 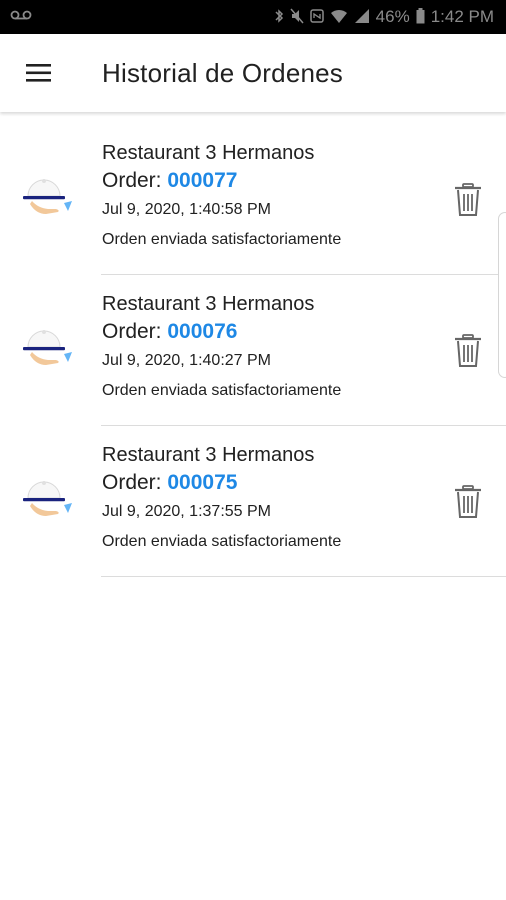 I want to click on app-bar: Historial de Ordenes, so click(x=253, y=73).